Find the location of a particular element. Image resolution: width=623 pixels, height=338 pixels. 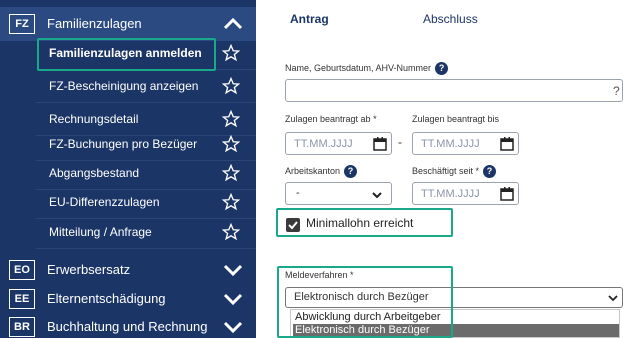

date-range-dash: - is located at coordinates (400, 142).